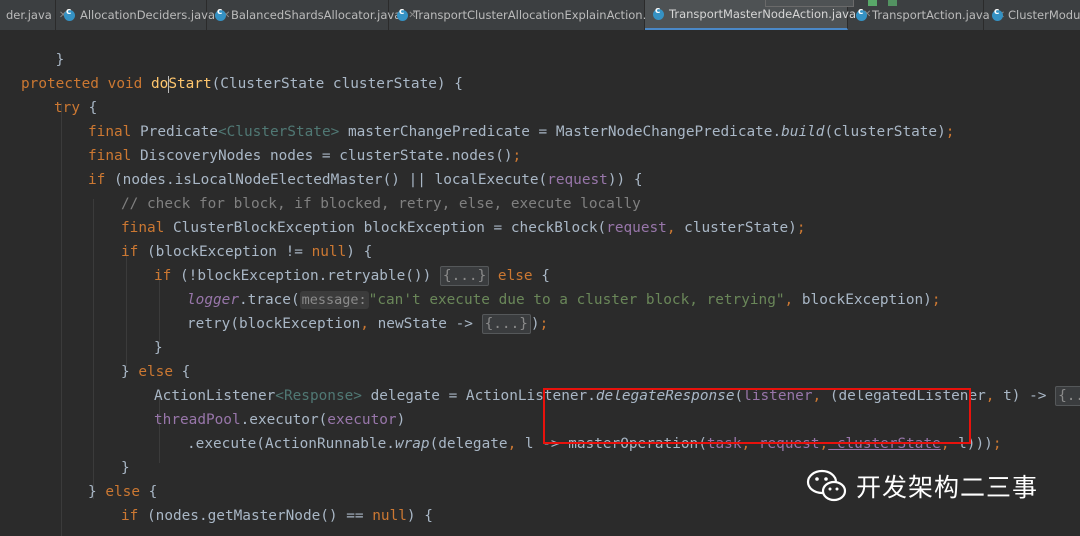 The height and width of the screenshot is (536, 1080). Describe the element at coordinates (872, 3) in the screenshot. I see `run-icon` at that location.